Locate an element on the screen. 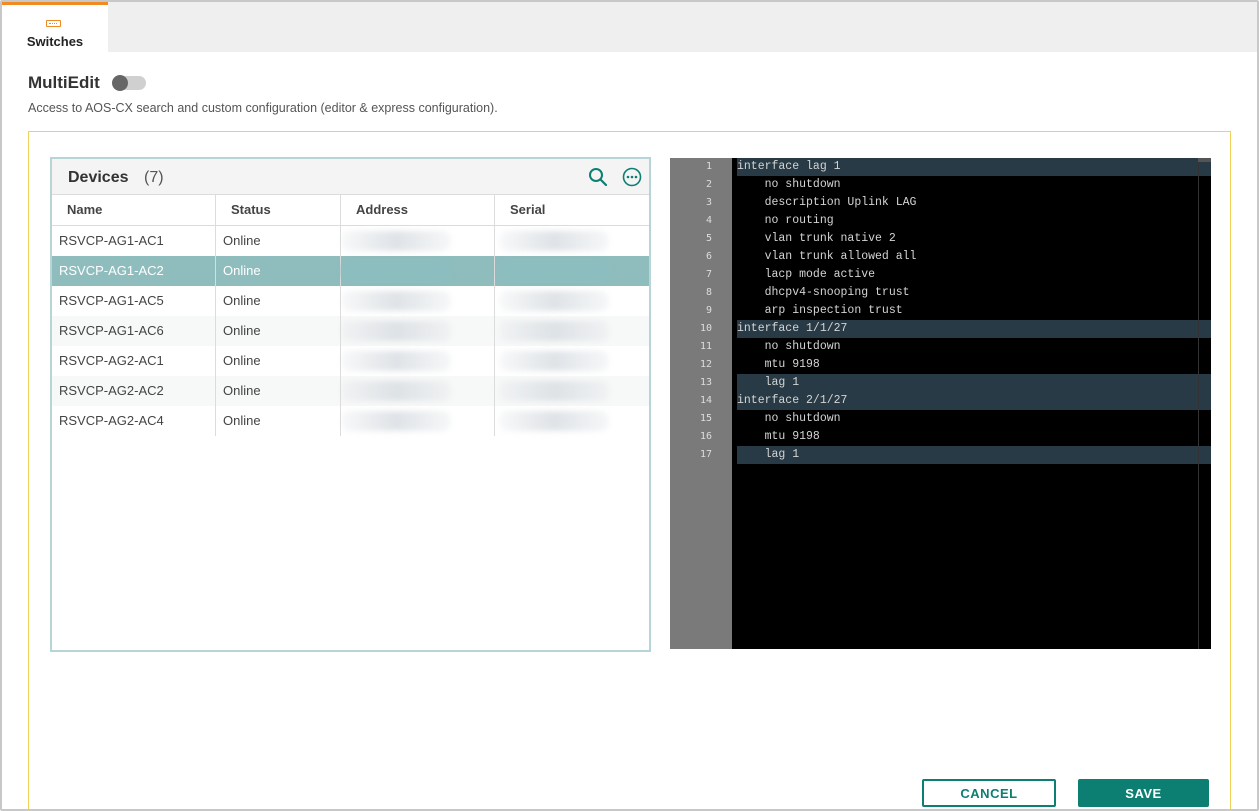 The height and width of the screenshot is (811, 1259). editor-line: 11 no shutdown is located at coordinates (940, 347).